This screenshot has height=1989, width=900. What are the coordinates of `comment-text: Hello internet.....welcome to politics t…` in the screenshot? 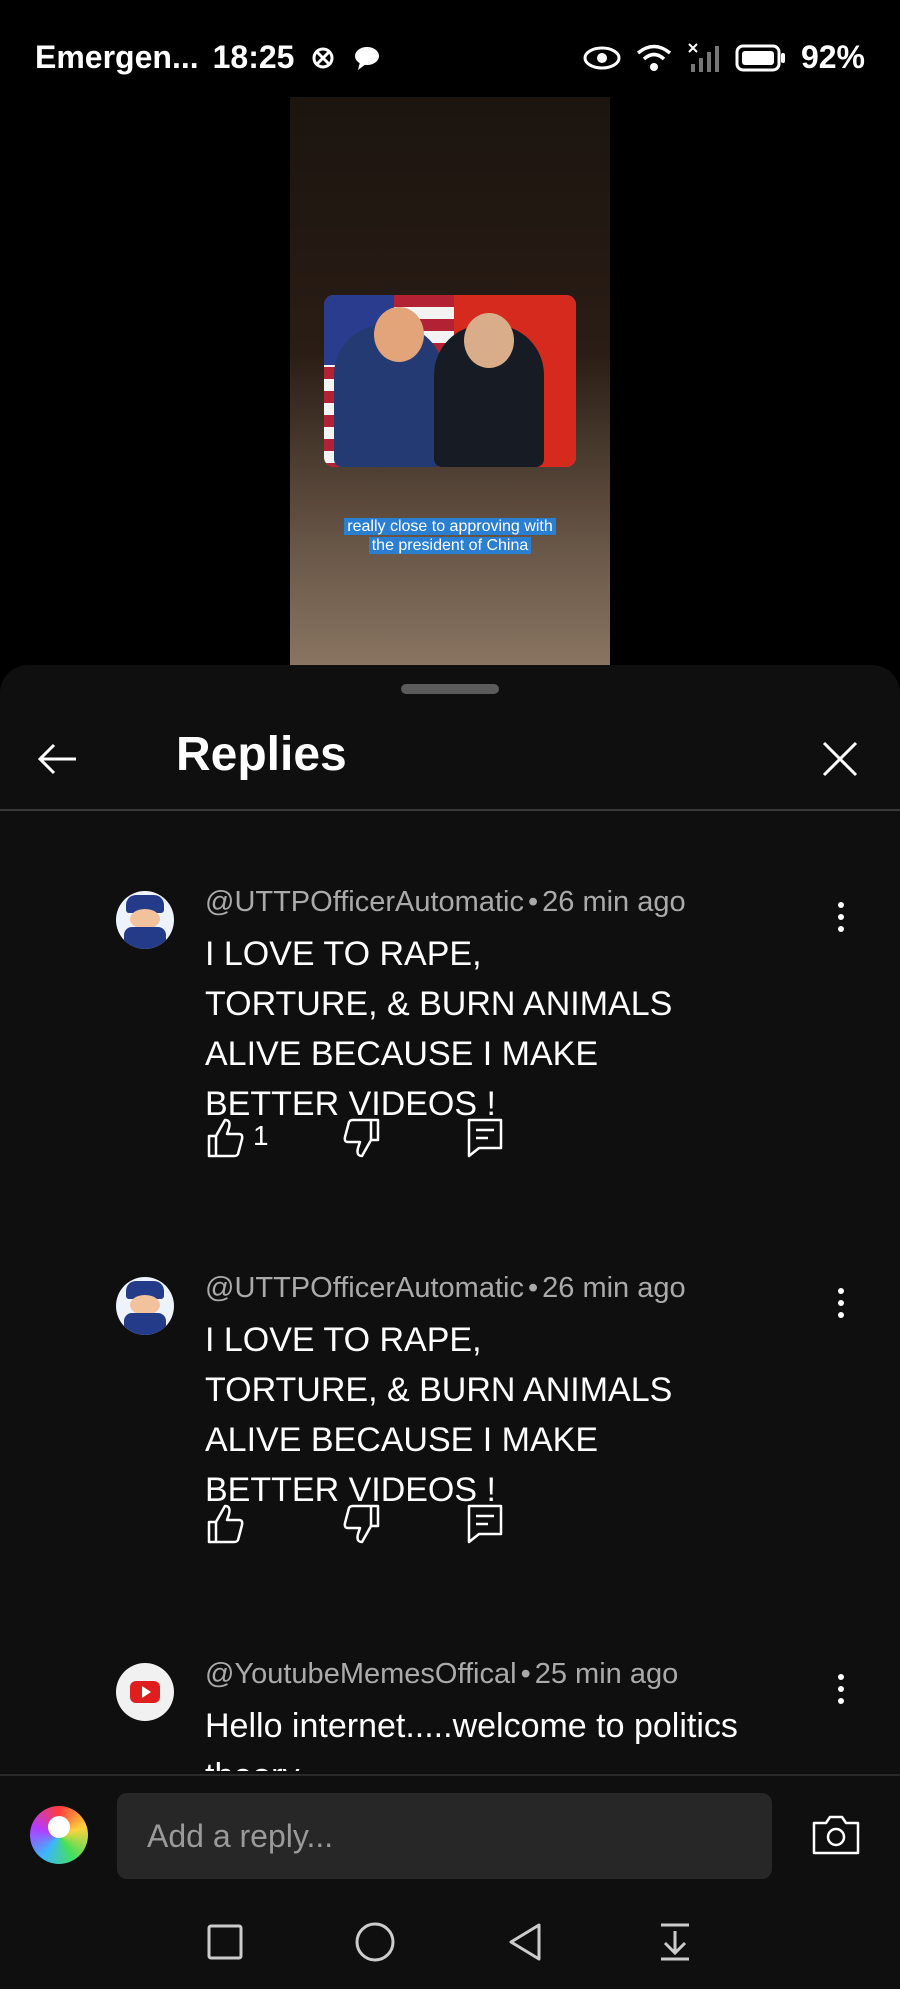 It's located at (530, 1736).